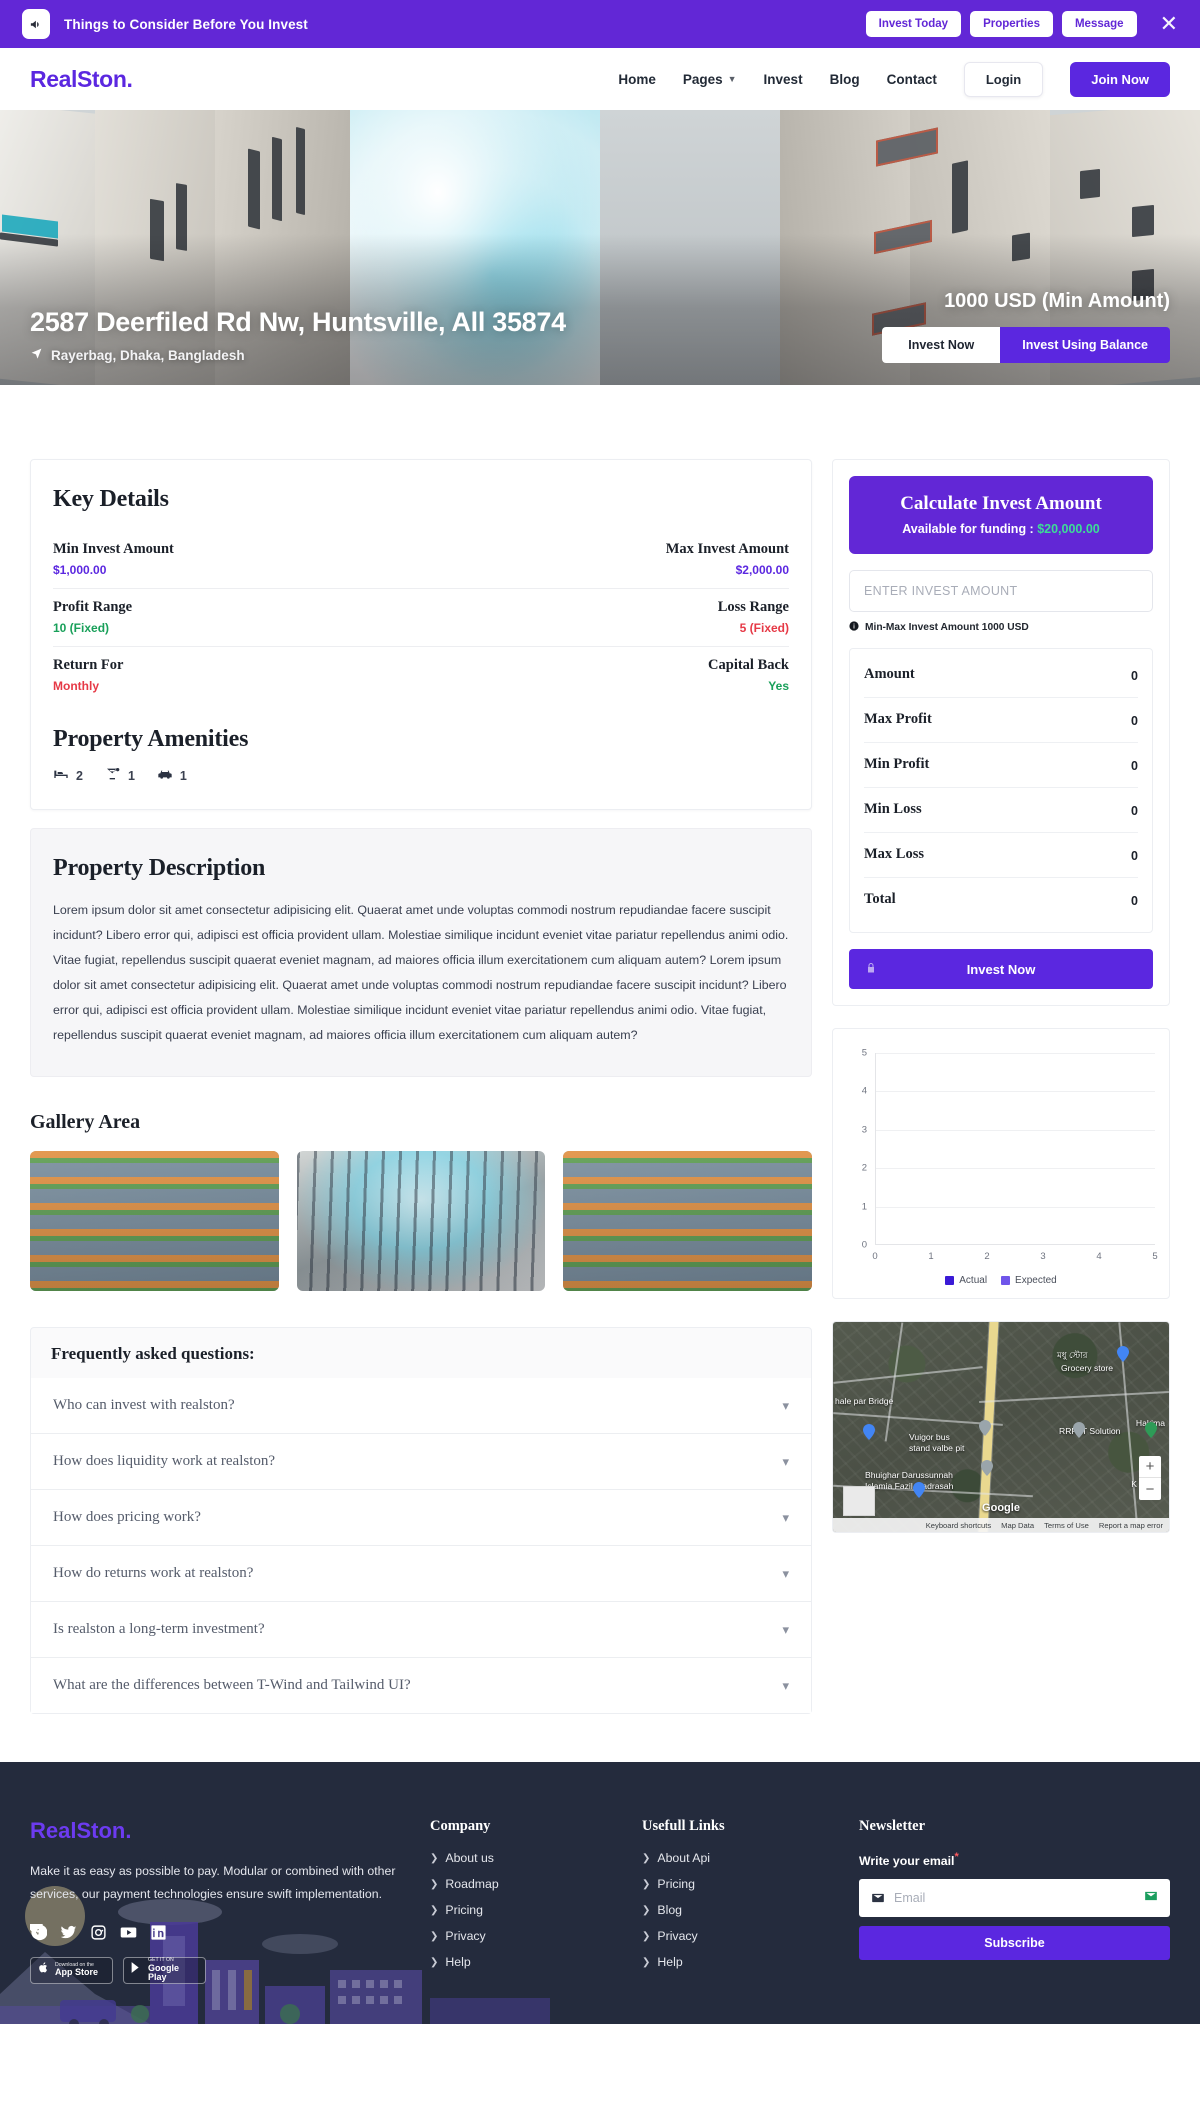 This screenshot has height=2109, width=1200. Describe the element at coordinates (421, 675) in the screenshot. I see `table-row: Return For Monthly Capital Back Yes` at that location.